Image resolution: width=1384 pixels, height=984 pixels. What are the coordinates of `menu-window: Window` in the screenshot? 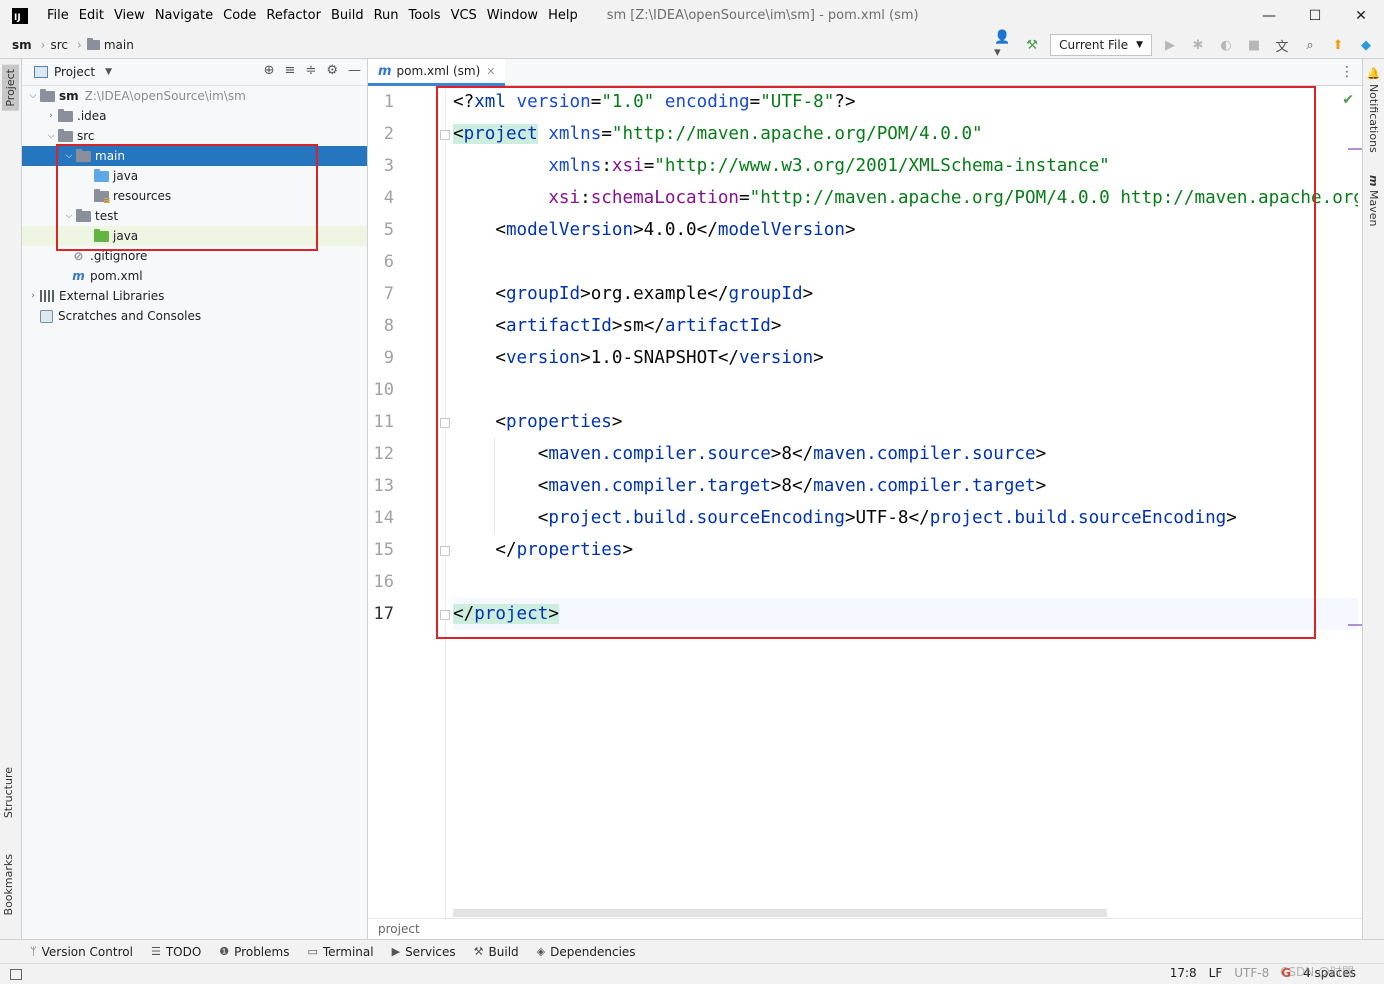 It's located at (512, 15).